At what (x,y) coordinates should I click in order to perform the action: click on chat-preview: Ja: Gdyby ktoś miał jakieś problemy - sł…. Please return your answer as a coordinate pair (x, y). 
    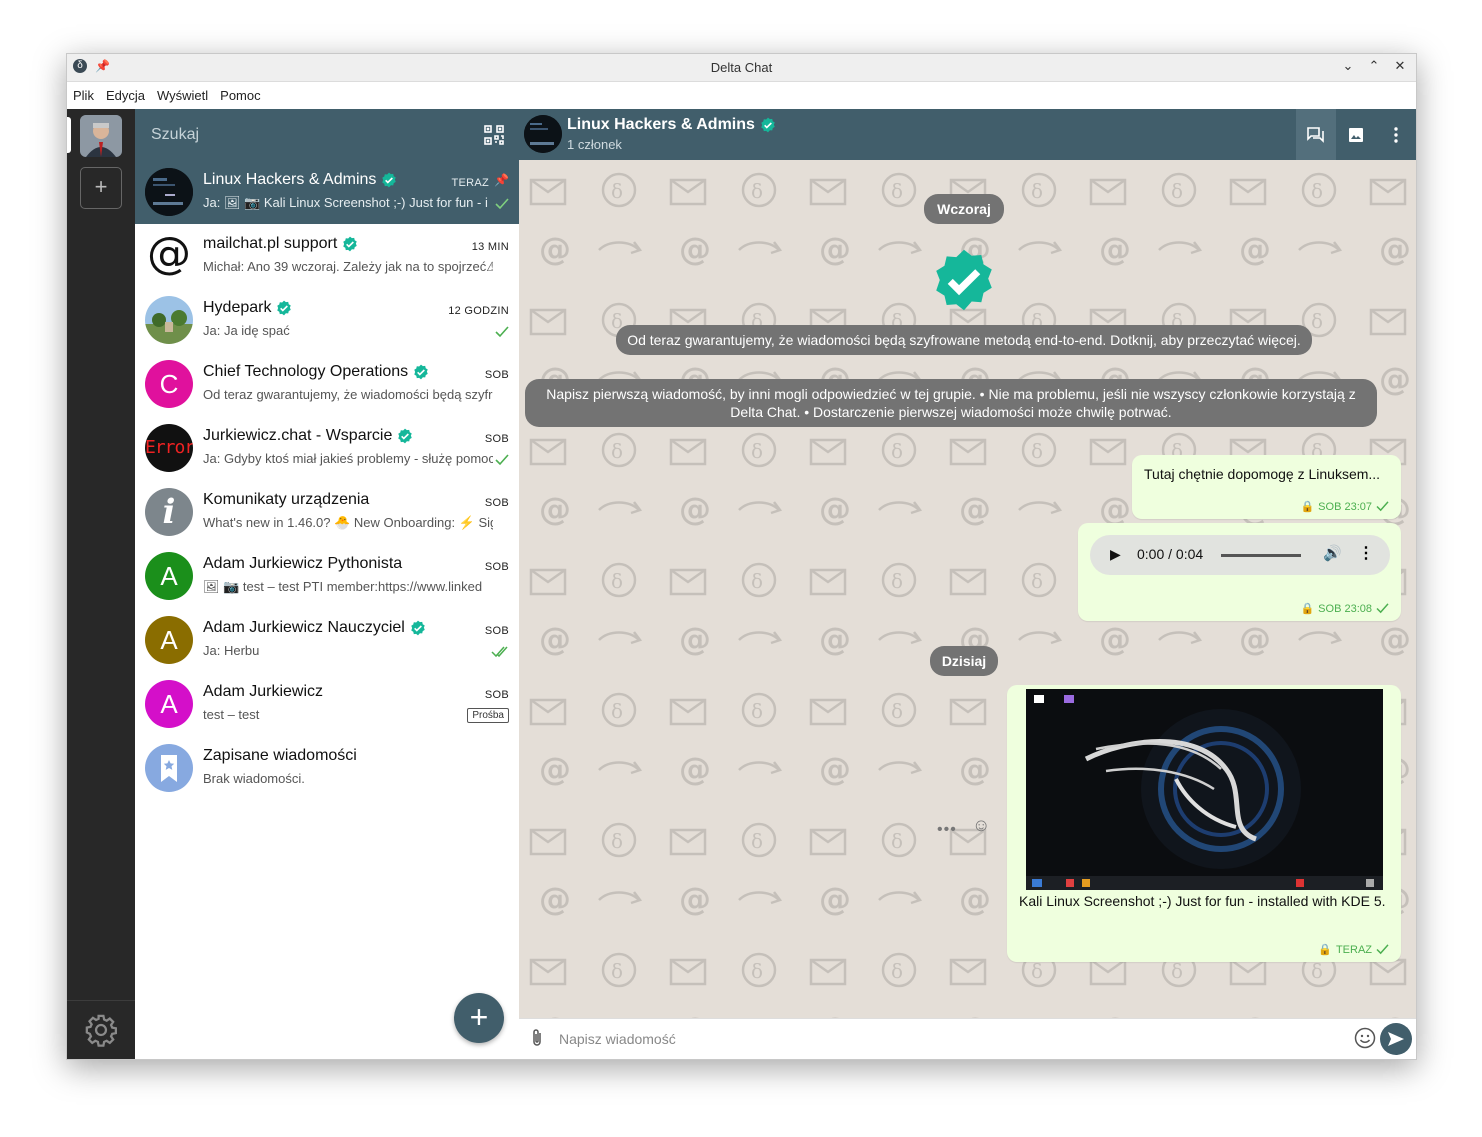
    Looking at the image, I should click on (348, 458).